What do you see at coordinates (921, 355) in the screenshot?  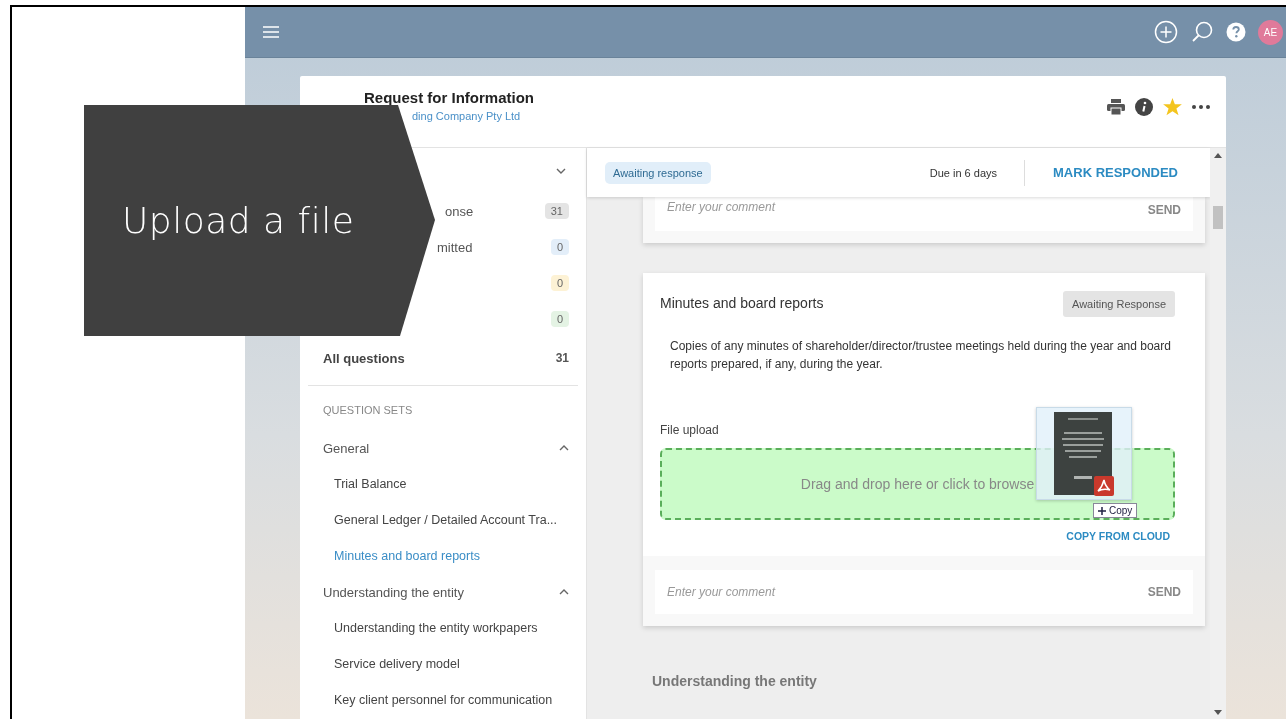 I see `question-description: Copies of any minutes of shareholder/director/trustee meetings held during the year and board reports prepared, if any, during the year.` at bounding box center [921, 355].